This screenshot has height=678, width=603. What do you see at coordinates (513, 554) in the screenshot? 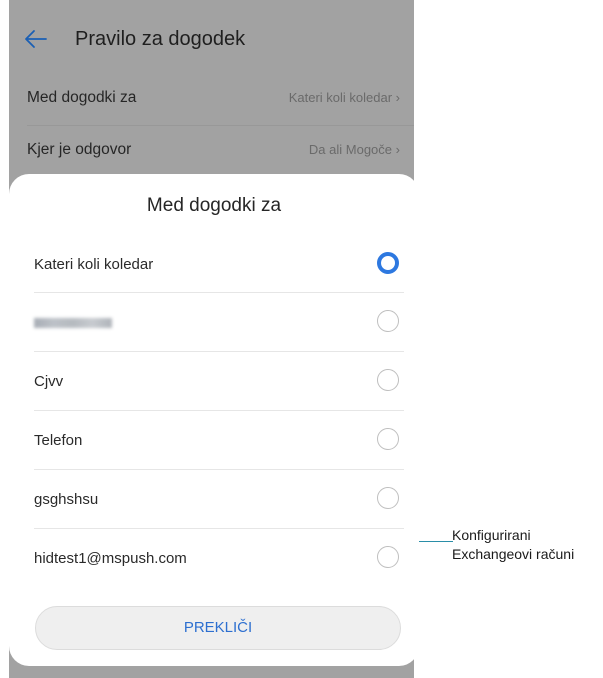
I see `annotation-line-2: Exchangeovi računi` at bounding box center [513, 554].